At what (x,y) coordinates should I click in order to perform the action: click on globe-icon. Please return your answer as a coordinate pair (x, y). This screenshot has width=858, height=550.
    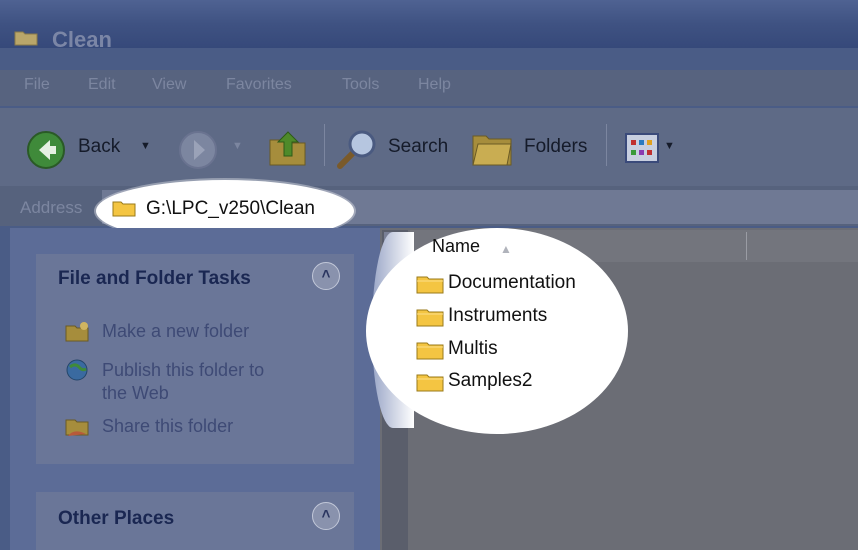
    Looking at the image, I should click on (77, 370).